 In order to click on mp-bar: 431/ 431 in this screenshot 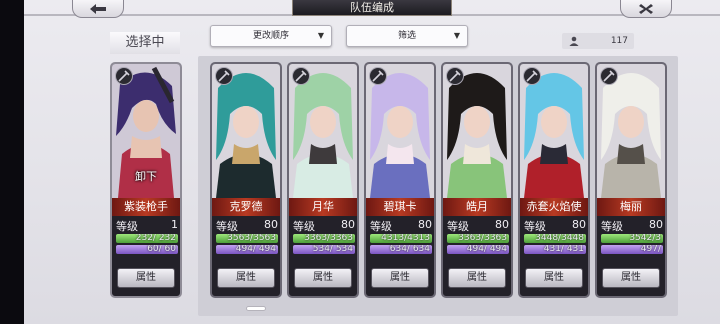, I will do `click(555, 249)`.